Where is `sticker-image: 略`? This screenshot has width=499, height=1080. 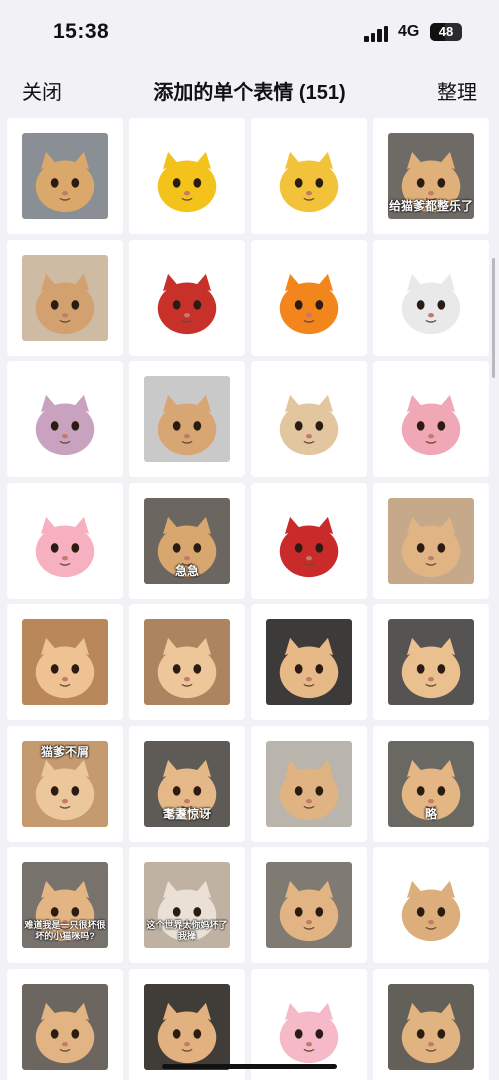
sticker-image: 略 is located at coordinates (431, 783).